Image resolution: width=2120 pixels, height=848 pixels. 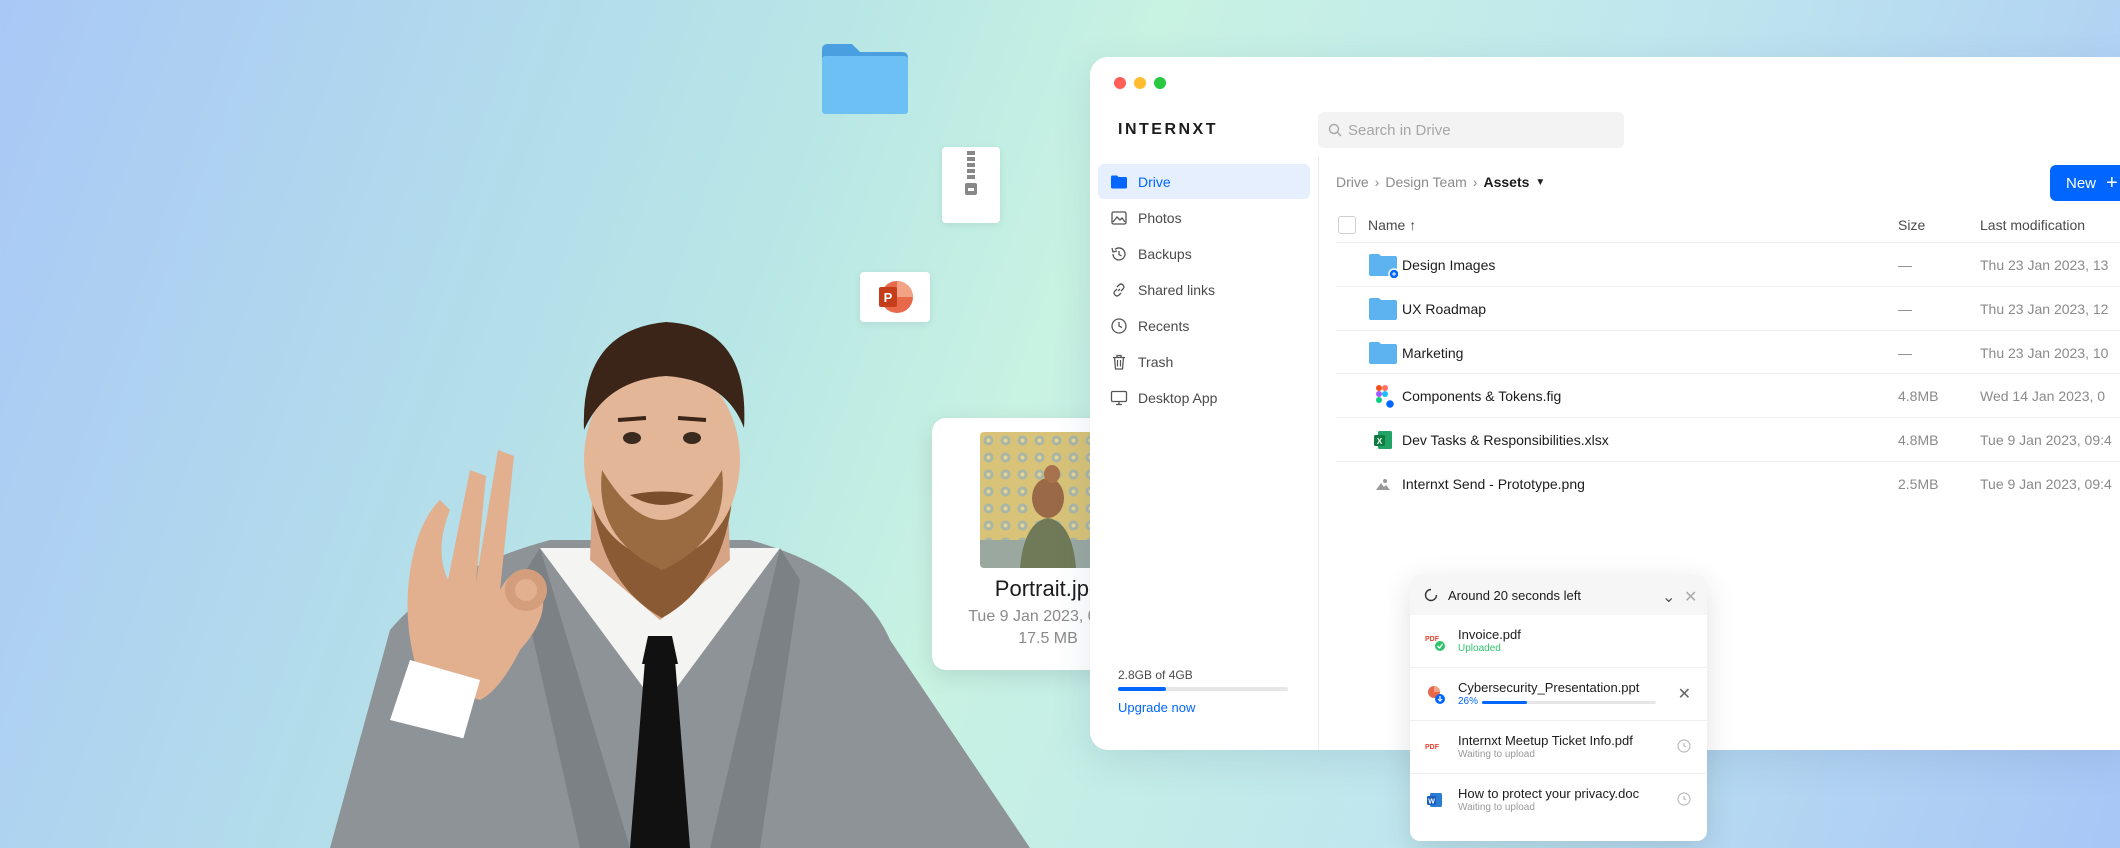 I want to click on chevron-down-icon: ⌄, so click(x=1668, y=597).